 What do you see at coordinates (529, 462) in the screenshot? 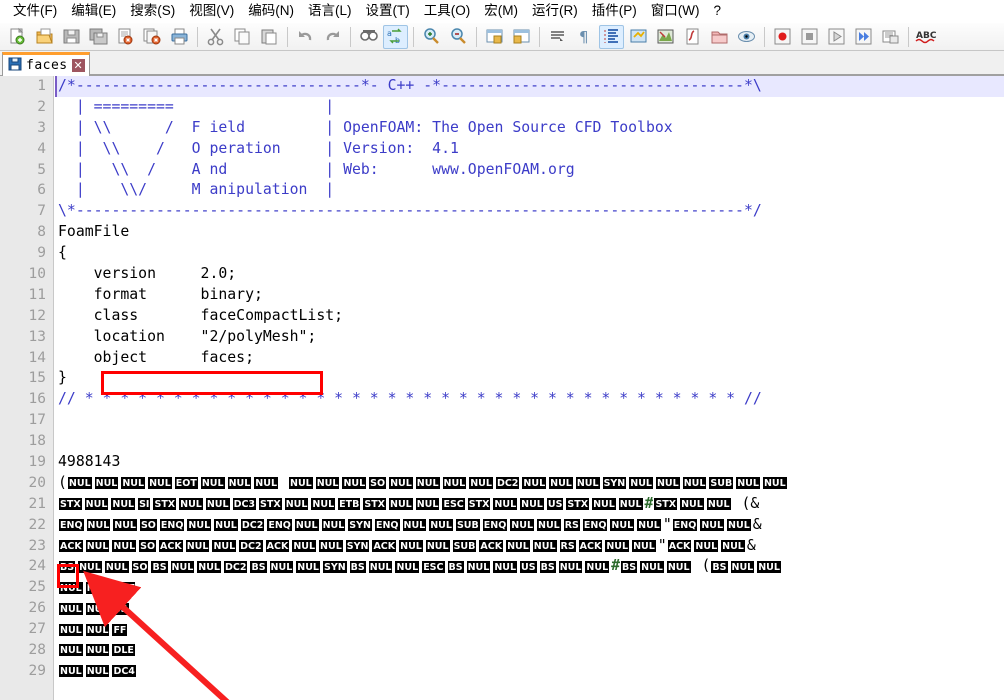
I see `code-line: 4988143` at bounding box center [529, 462].